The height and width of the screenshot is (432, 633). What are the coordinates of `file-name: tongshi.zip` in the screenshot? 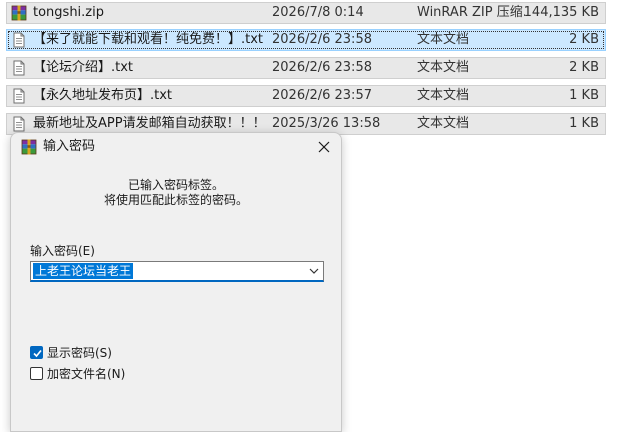 It's located at (68, 12).